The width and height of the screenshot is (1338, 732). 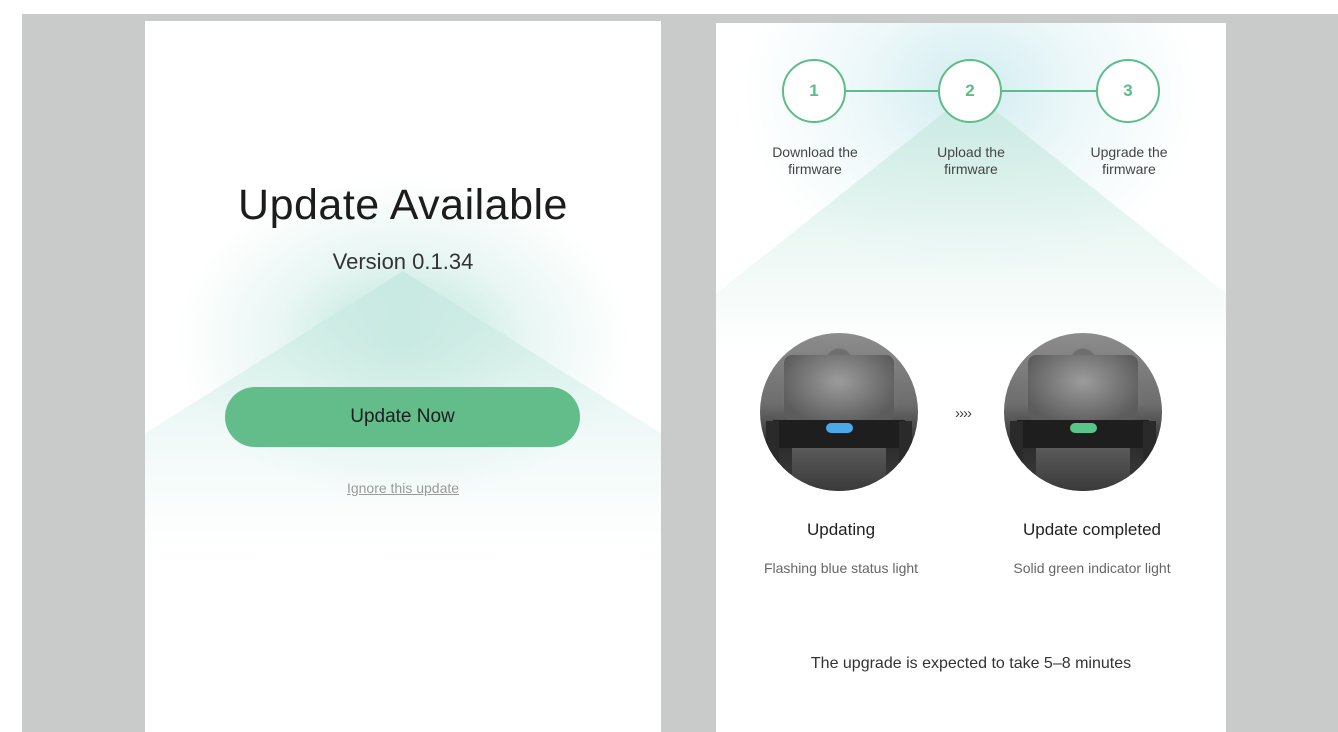 I want to click on step-number: 2, so click(x=970, y=90).